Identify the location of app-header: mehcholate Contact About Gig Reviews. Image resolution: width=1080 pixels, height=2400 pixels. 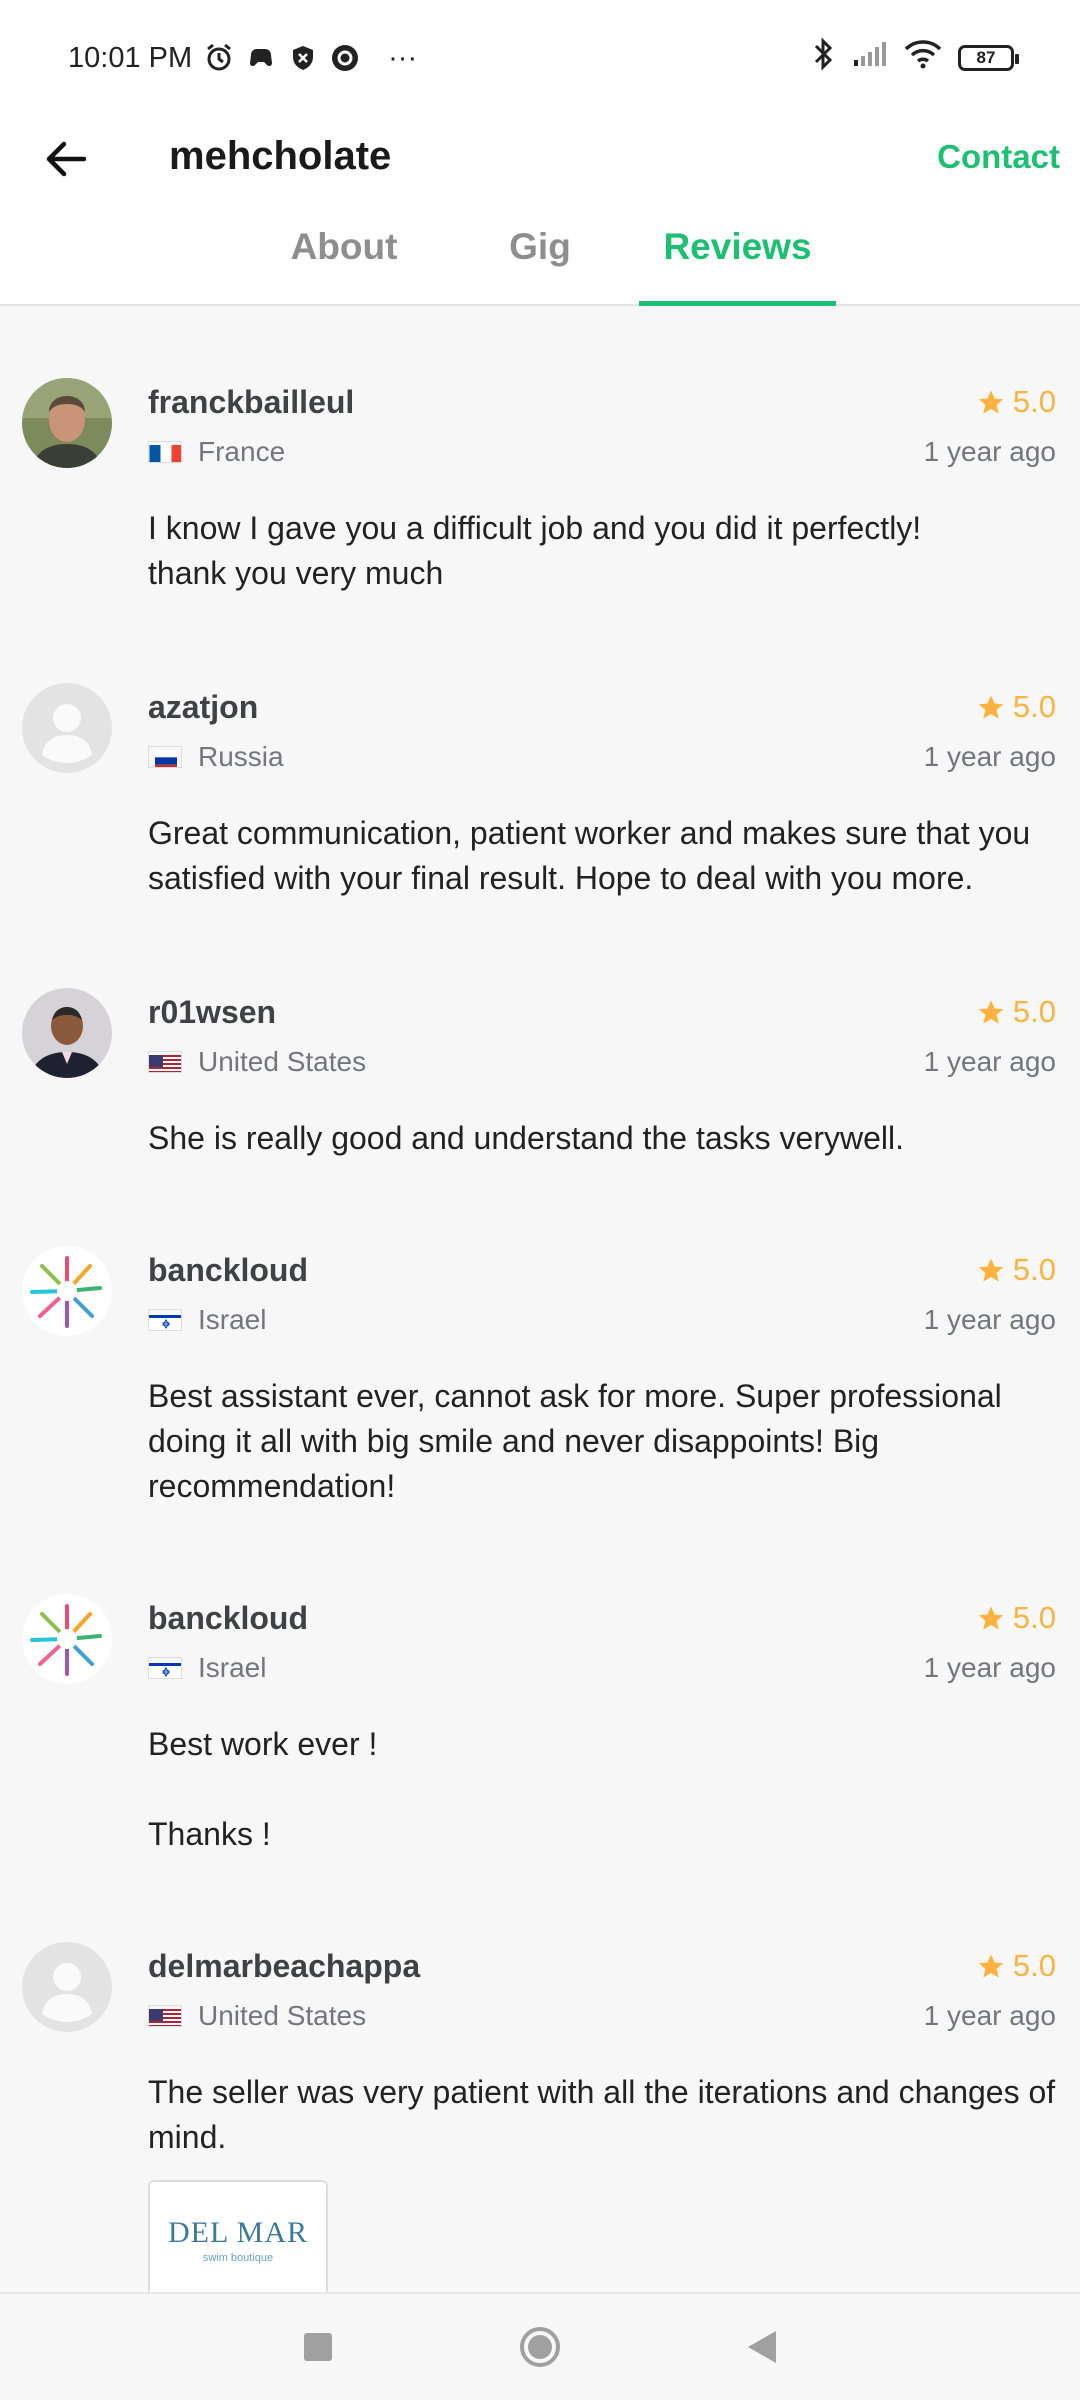
(540, 211).